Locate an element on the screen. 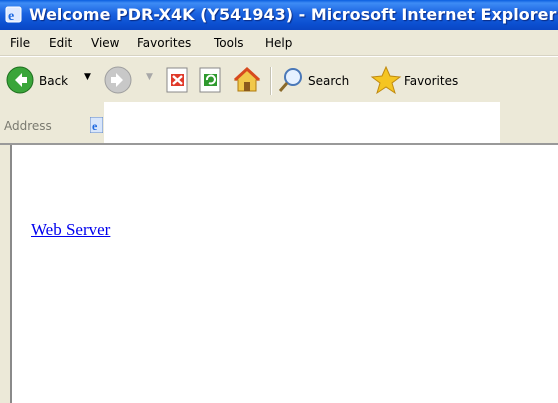  home-button is located at coordinates (247, 80).